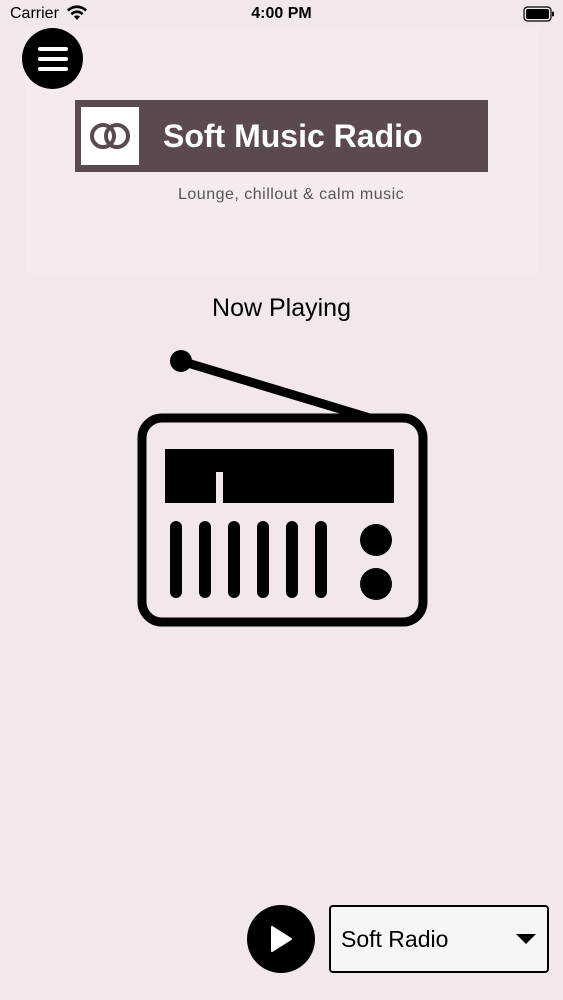 The width and height of the screenshot is (563, 1000). Describe the element at coordinates (538, 14) in the screenshot. I see `battery-icon` at that location.